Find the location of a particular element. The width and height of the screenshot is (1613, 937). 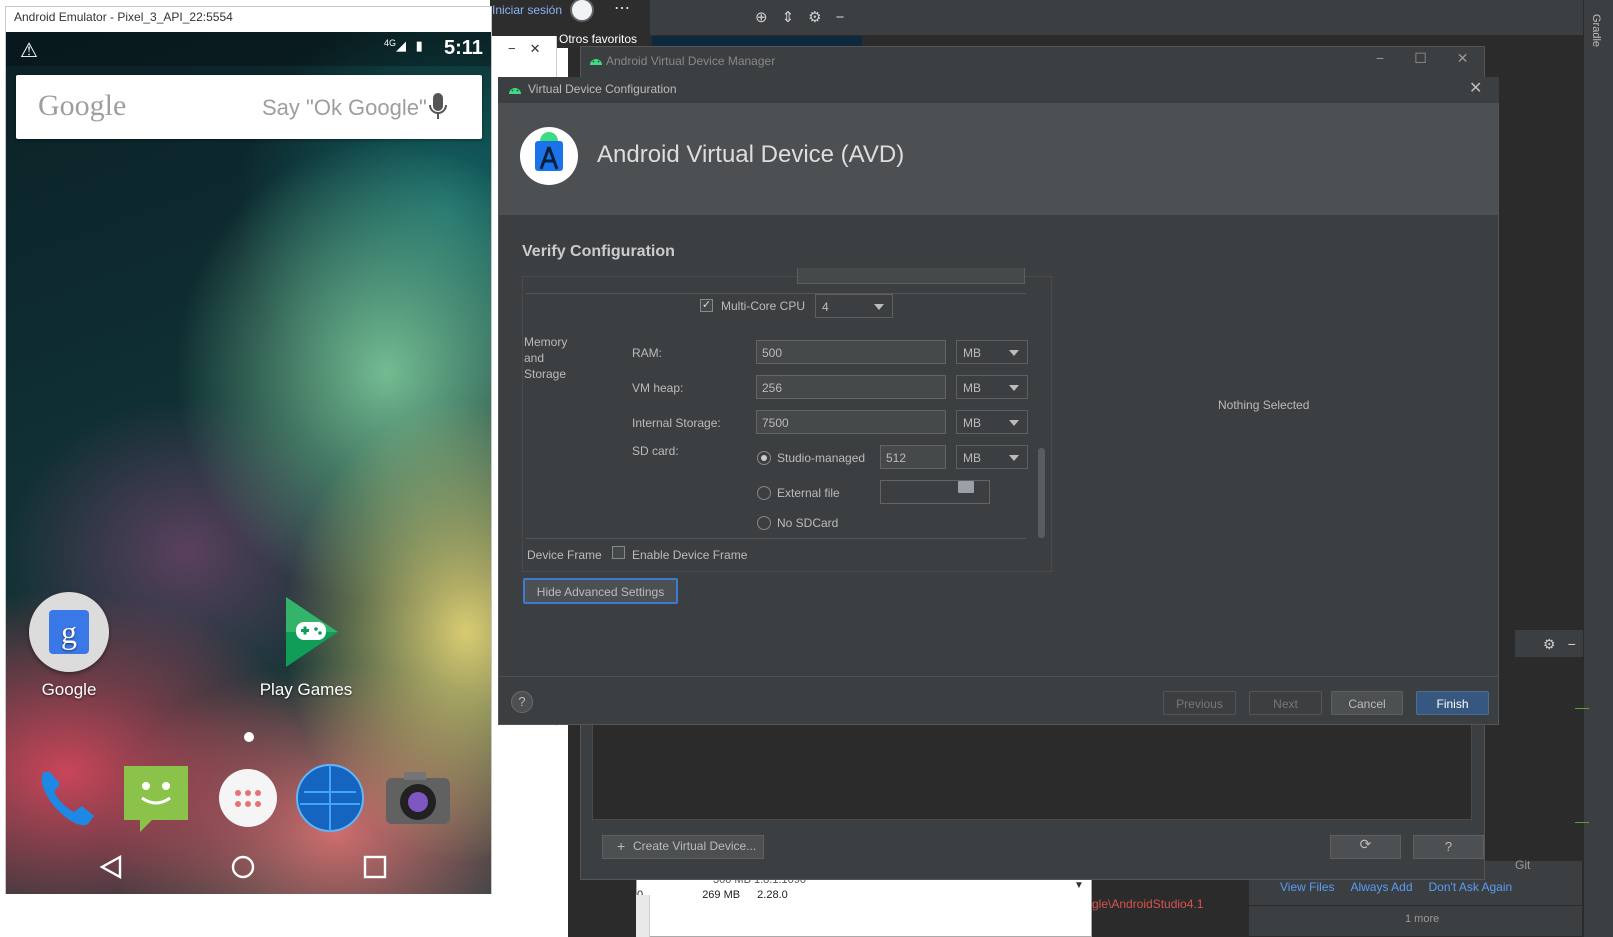

vm-heap-unit-value: MB is located at coordinates (972, 388).